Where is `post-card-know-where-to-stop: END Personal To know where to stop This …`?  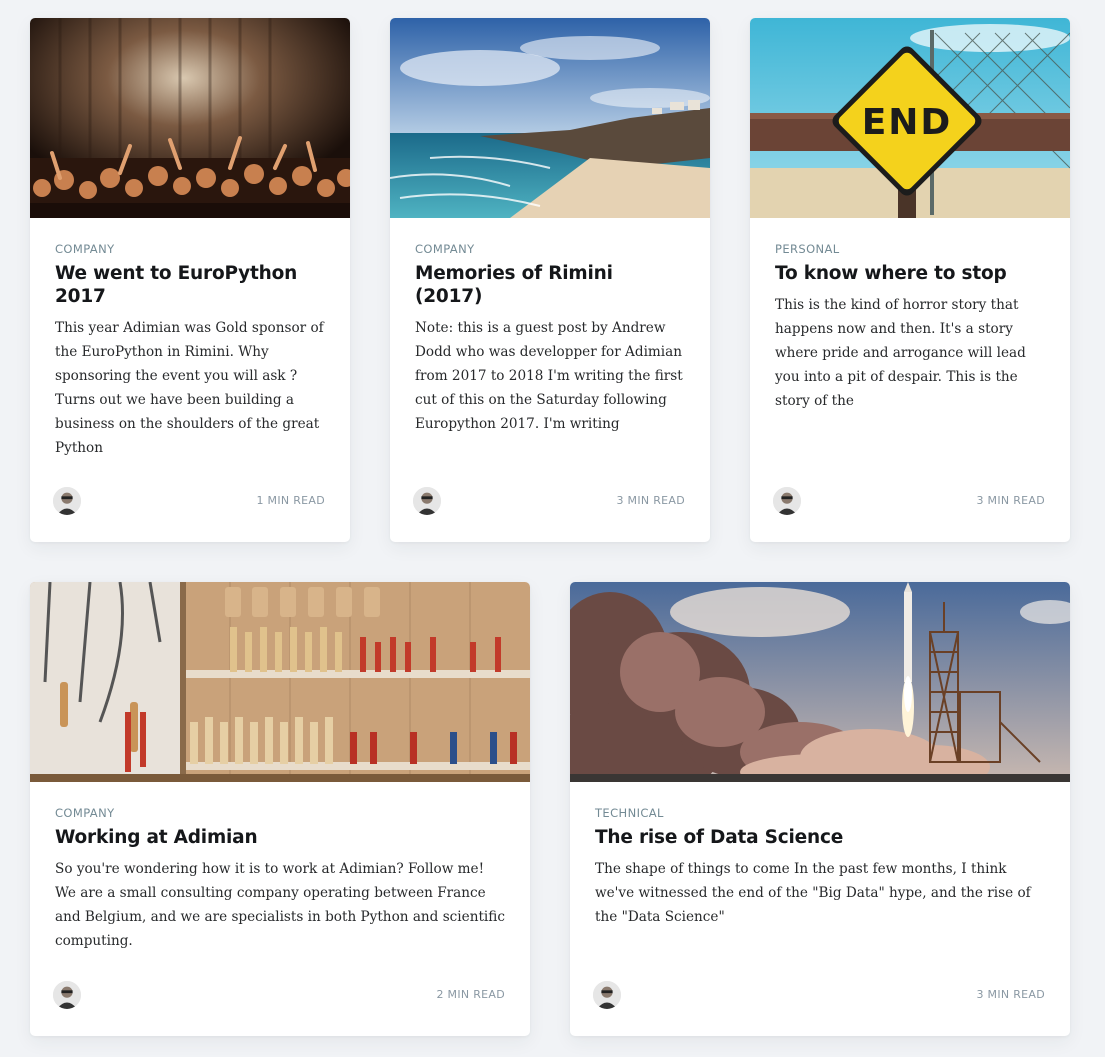 post-card-know-where-to-stop: END Personal To know where to stop This … is located at coordinates (910, 280).